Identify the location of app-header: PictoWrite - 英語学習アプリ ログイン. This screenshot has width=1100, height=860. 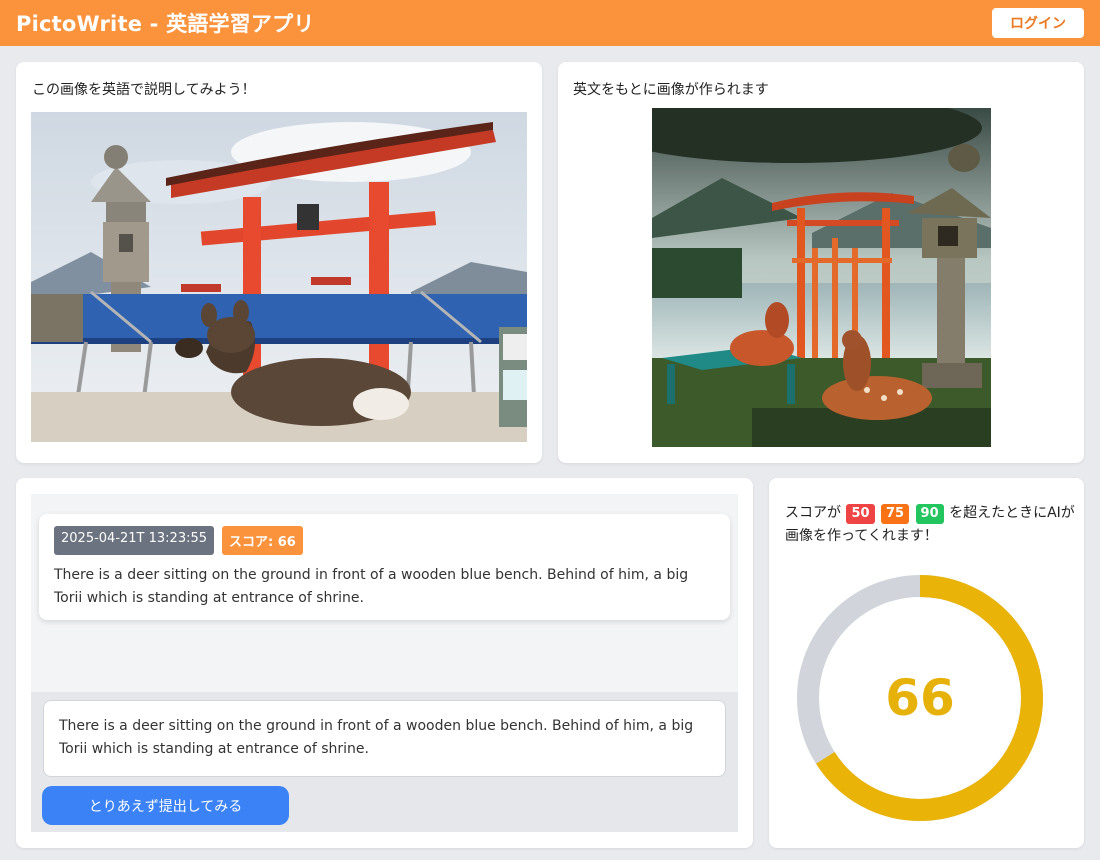
(550, 23).